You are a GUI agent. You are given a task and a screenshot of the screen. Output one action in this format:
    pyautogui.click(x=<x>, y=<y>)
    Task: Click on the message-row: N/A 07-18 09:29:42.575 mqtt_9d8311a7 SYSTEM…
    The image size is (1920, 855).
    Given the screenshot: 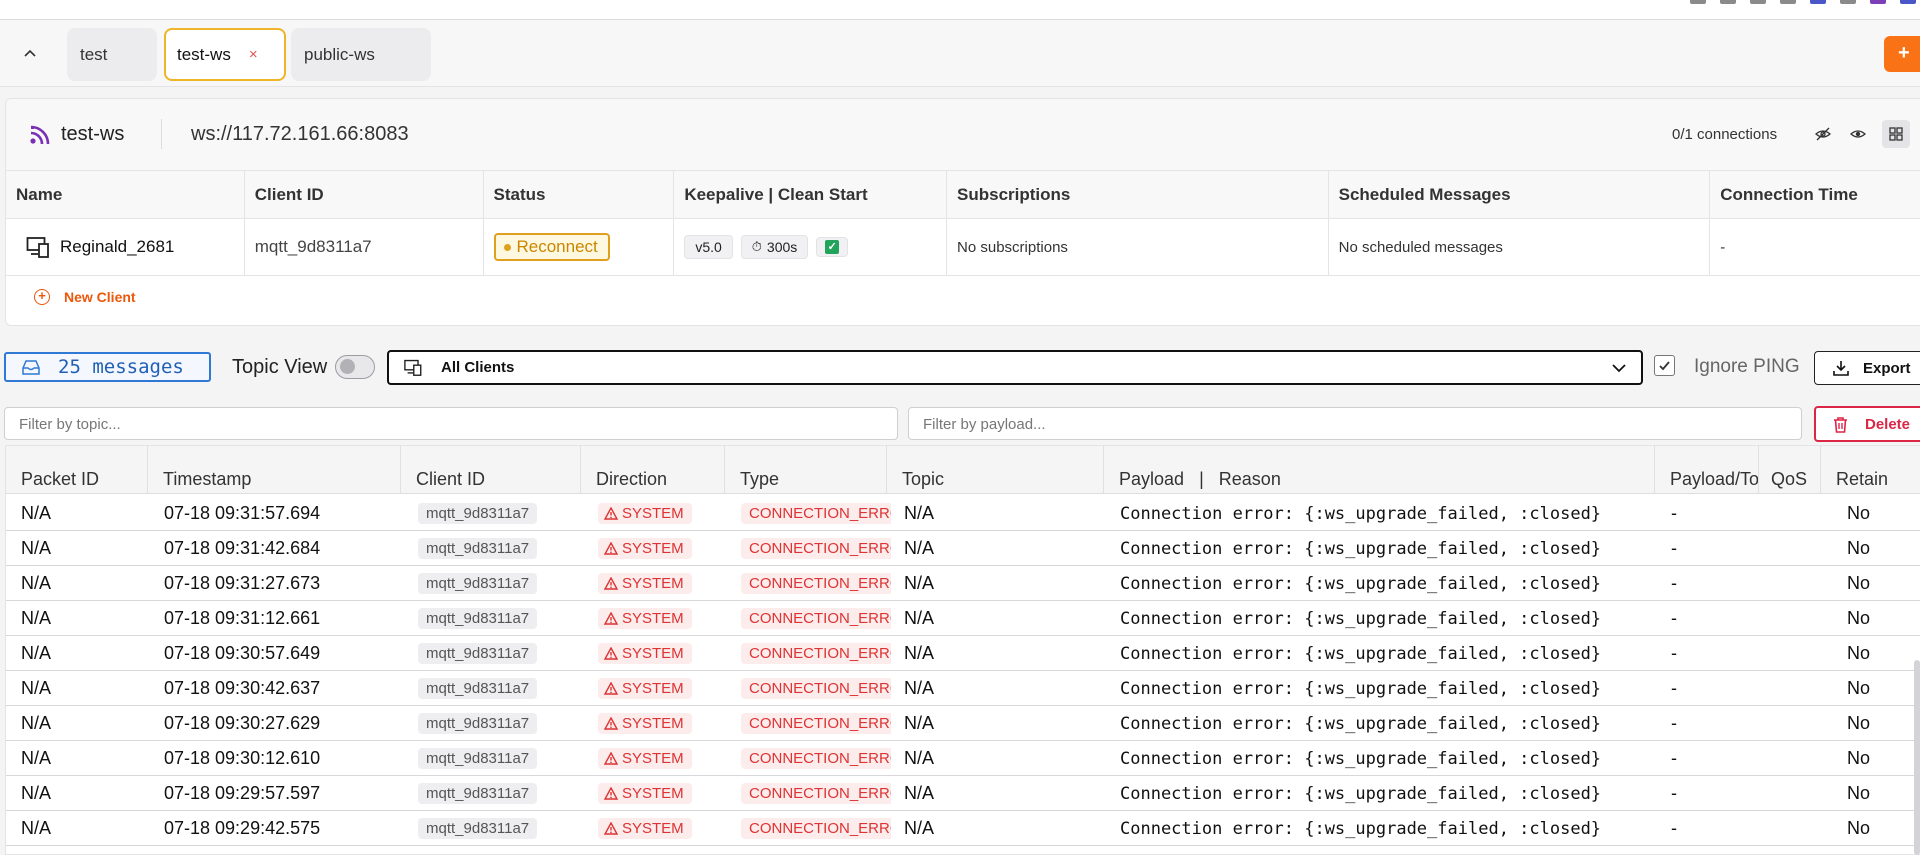 What is the action you would take?
    pyautogui.click(x=963, y=828)
    